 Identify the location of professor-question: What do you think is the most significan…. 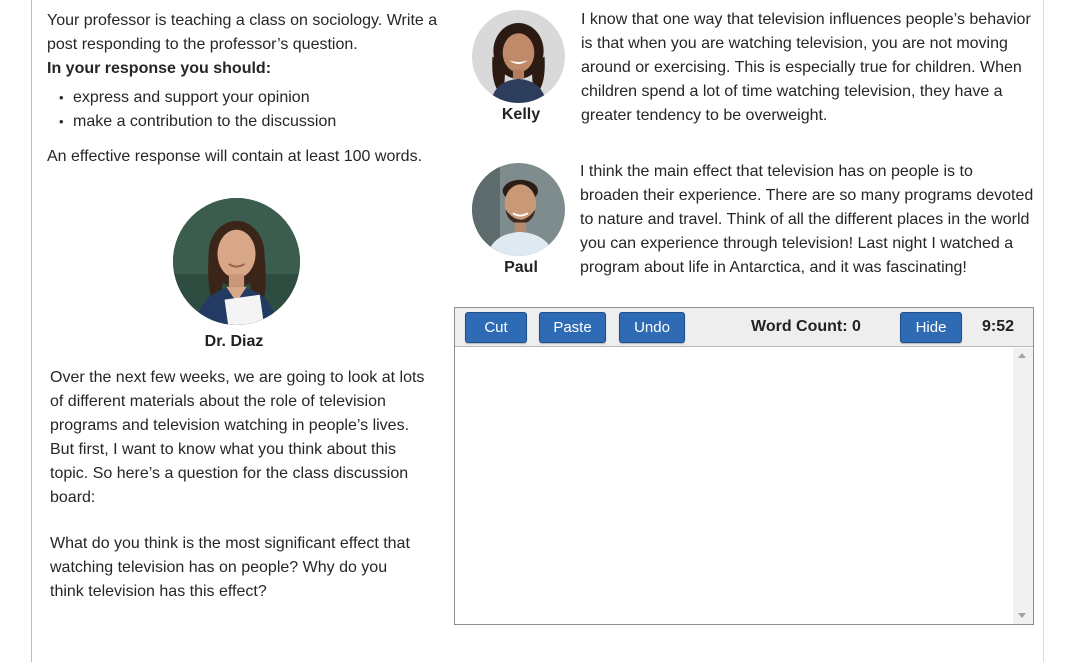
(230, 567).